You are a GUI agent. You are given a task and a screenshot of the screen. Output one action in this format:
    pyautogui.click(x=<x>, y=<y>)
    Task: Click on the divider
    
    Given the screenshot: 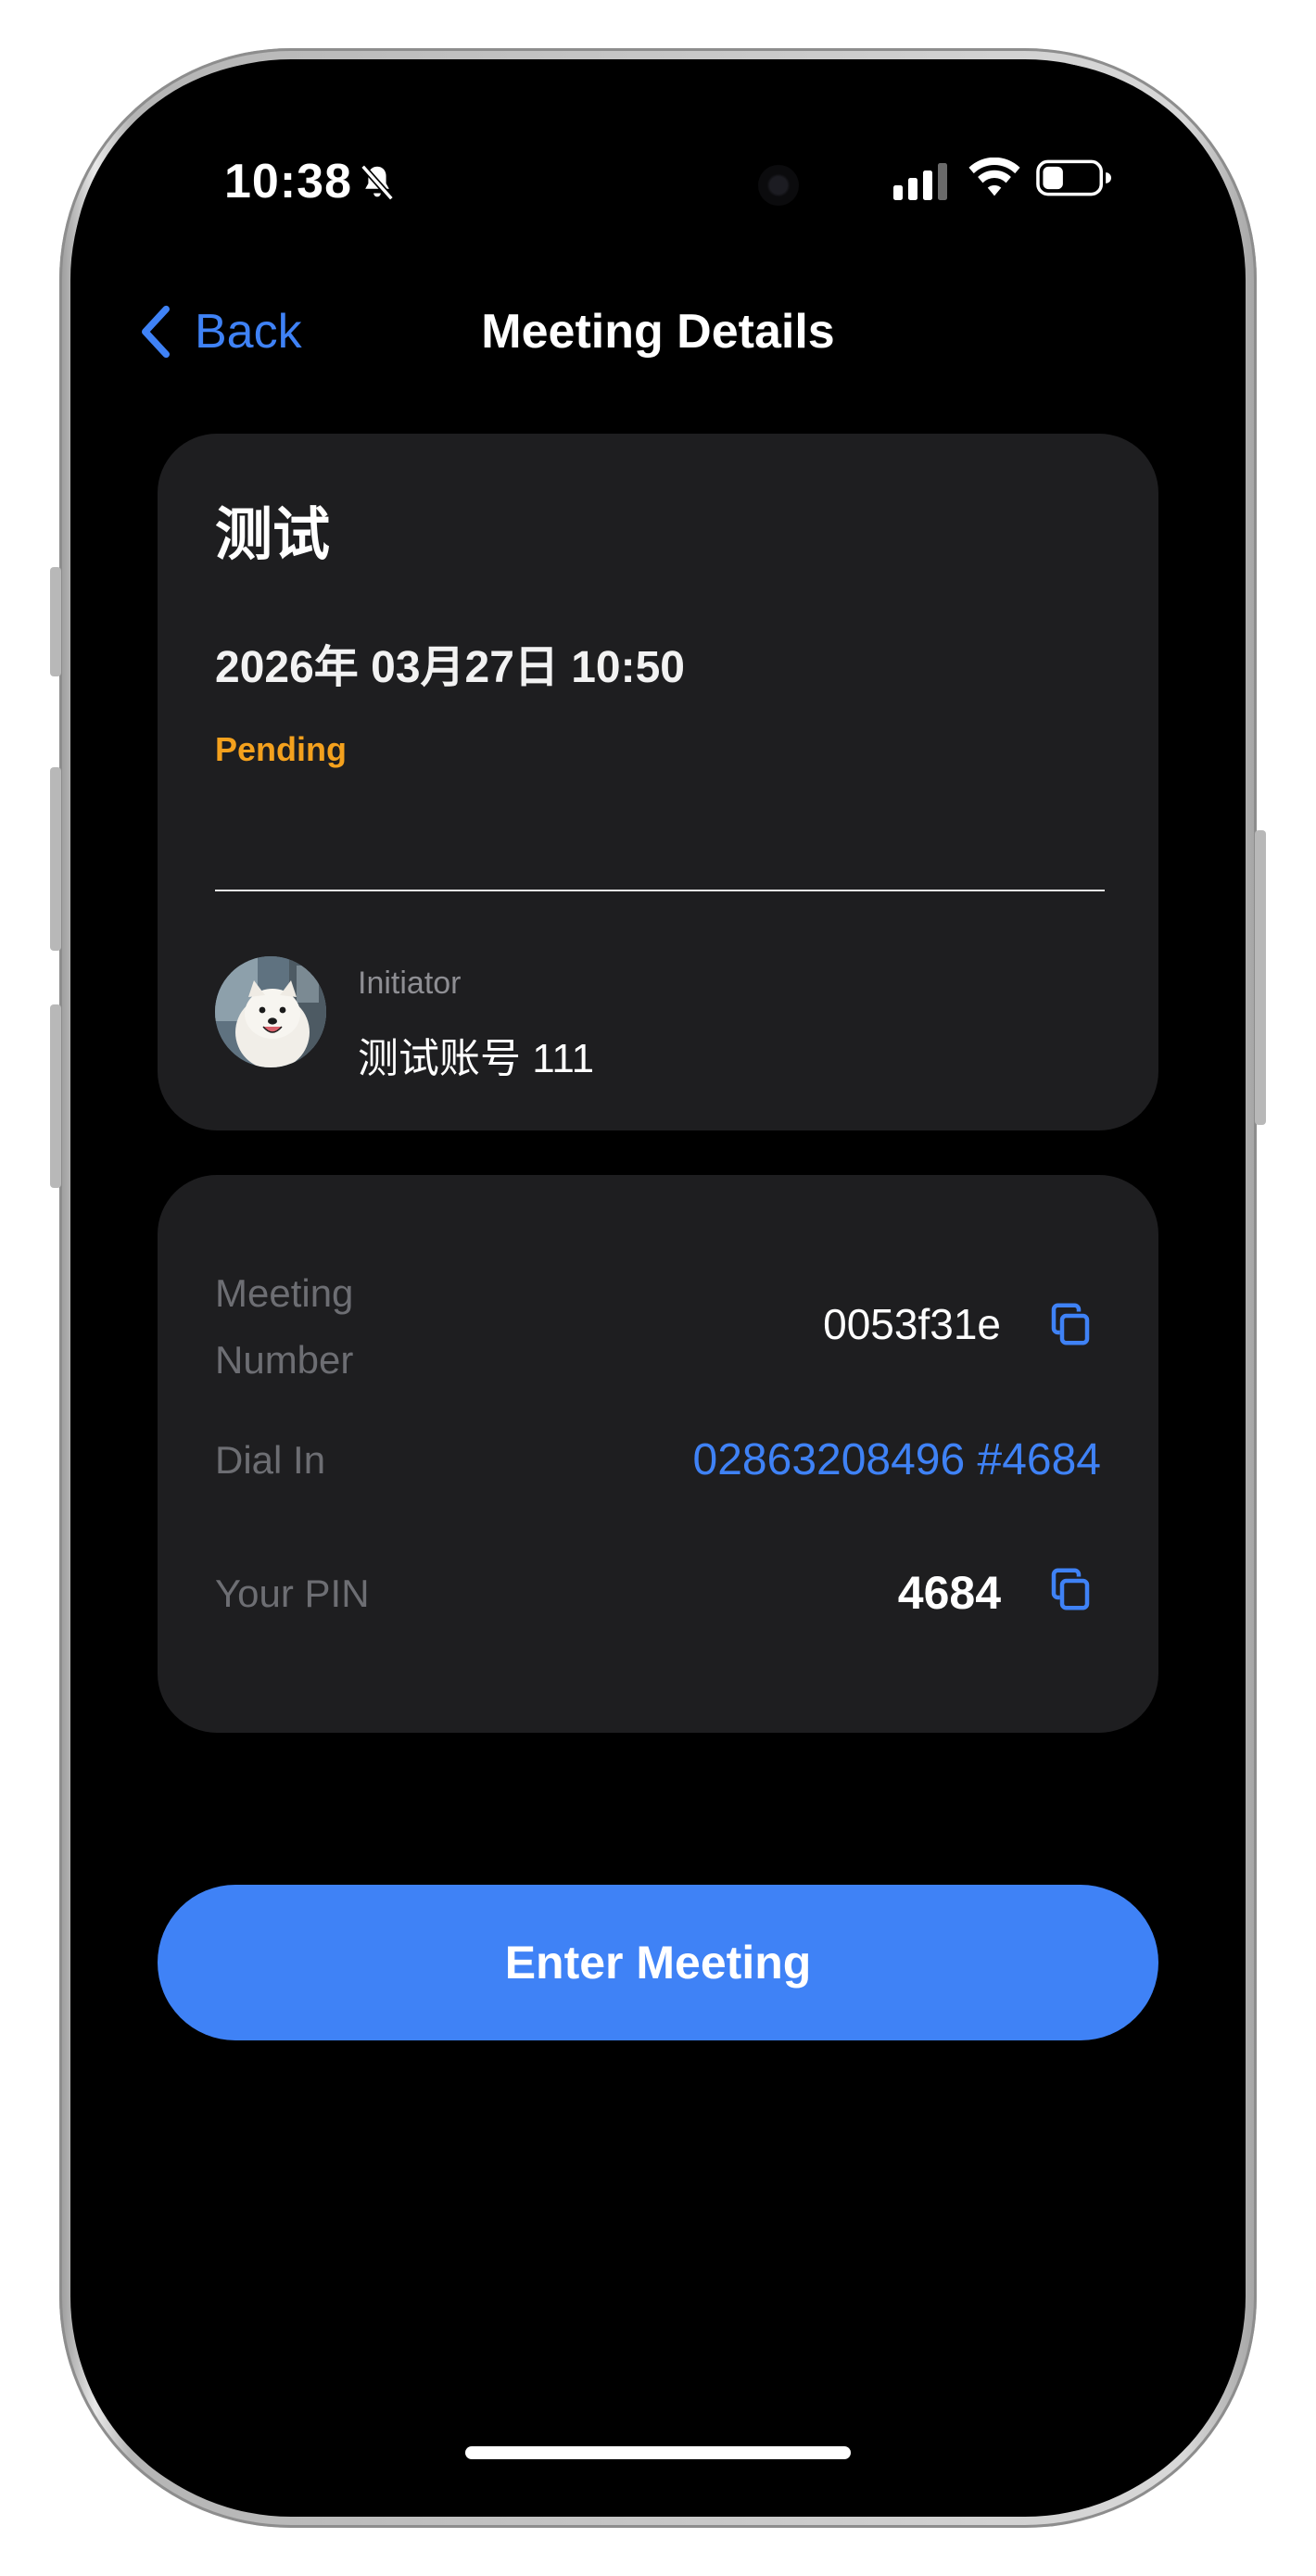 What is the action you would take?
    pyautogui.click(x=660, y=890)
    